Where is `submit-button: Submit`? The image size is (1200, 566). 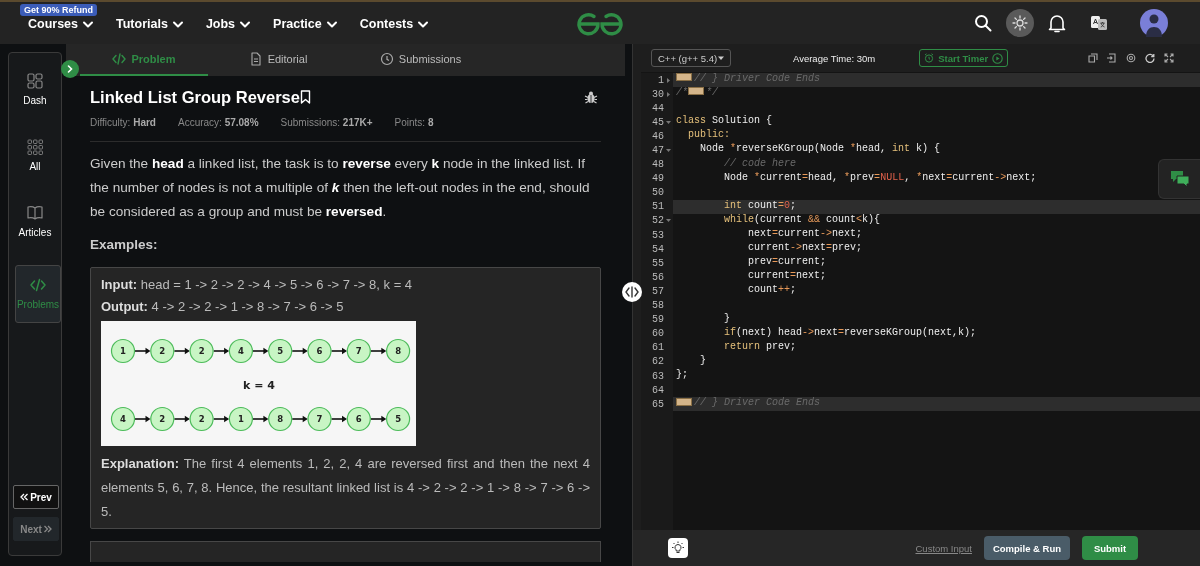 submit-button: Submit is located at coordinates (1110, 548).